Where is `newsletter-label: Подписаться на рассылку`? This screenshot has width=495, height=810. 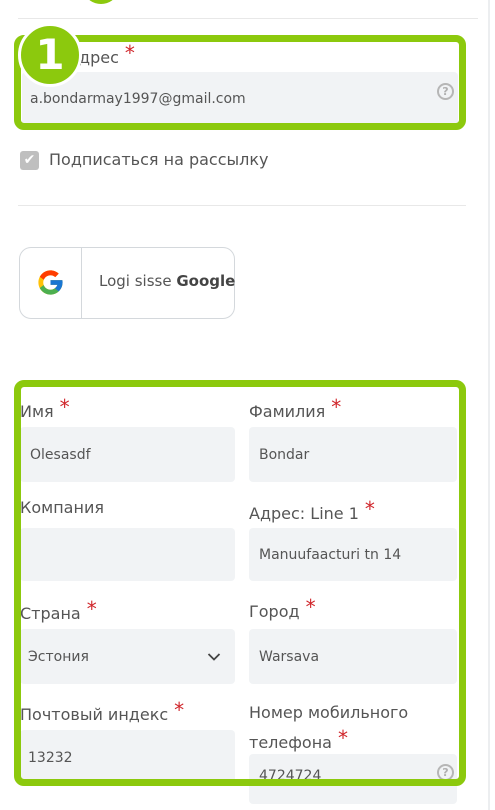 newsletter-label: Подписаться на рассылку is located at coordinates (159, 159).